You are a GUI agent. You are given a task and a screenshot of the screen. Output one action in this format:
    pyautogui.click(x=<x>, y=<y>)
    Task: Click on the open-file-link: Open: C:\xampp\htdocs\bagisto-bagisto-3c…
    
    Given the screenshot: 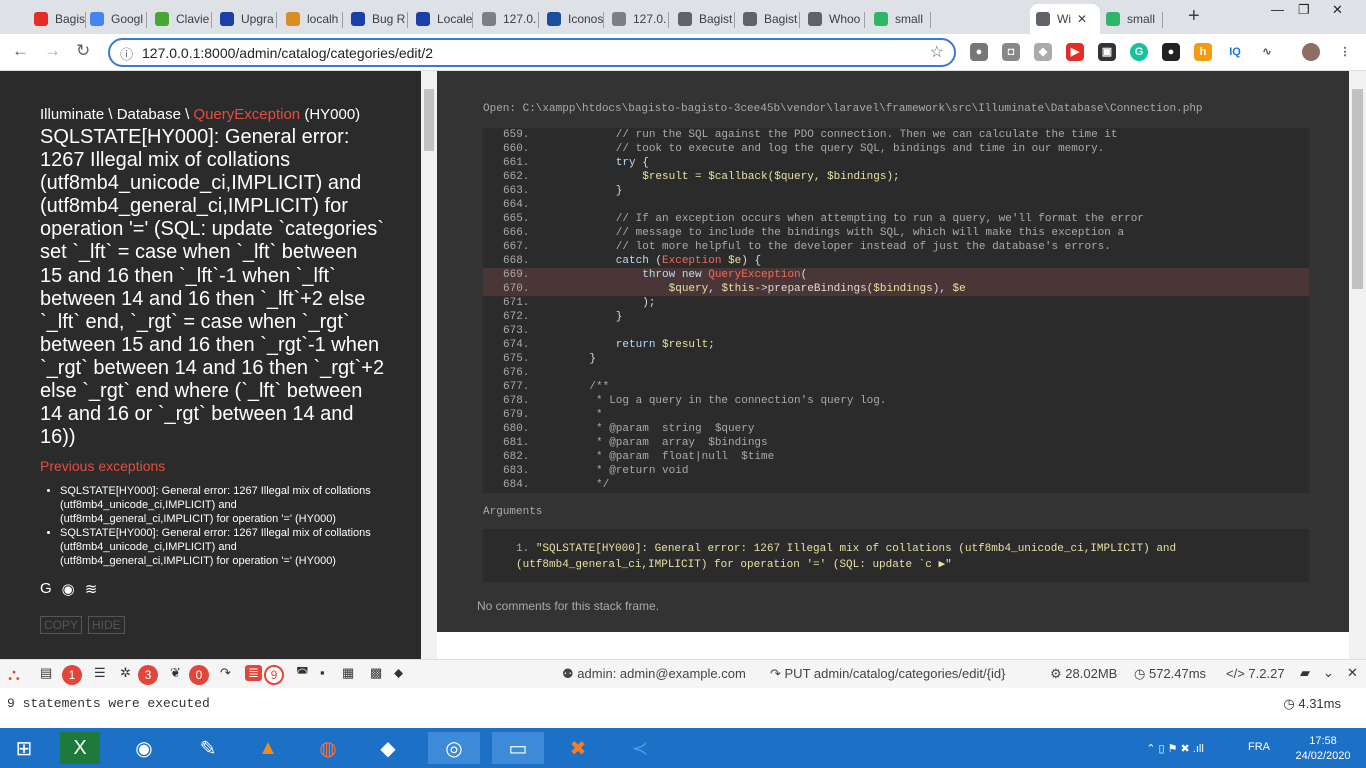 What is the action you would take?
    pyautogui.click(x=843, y=109)
    